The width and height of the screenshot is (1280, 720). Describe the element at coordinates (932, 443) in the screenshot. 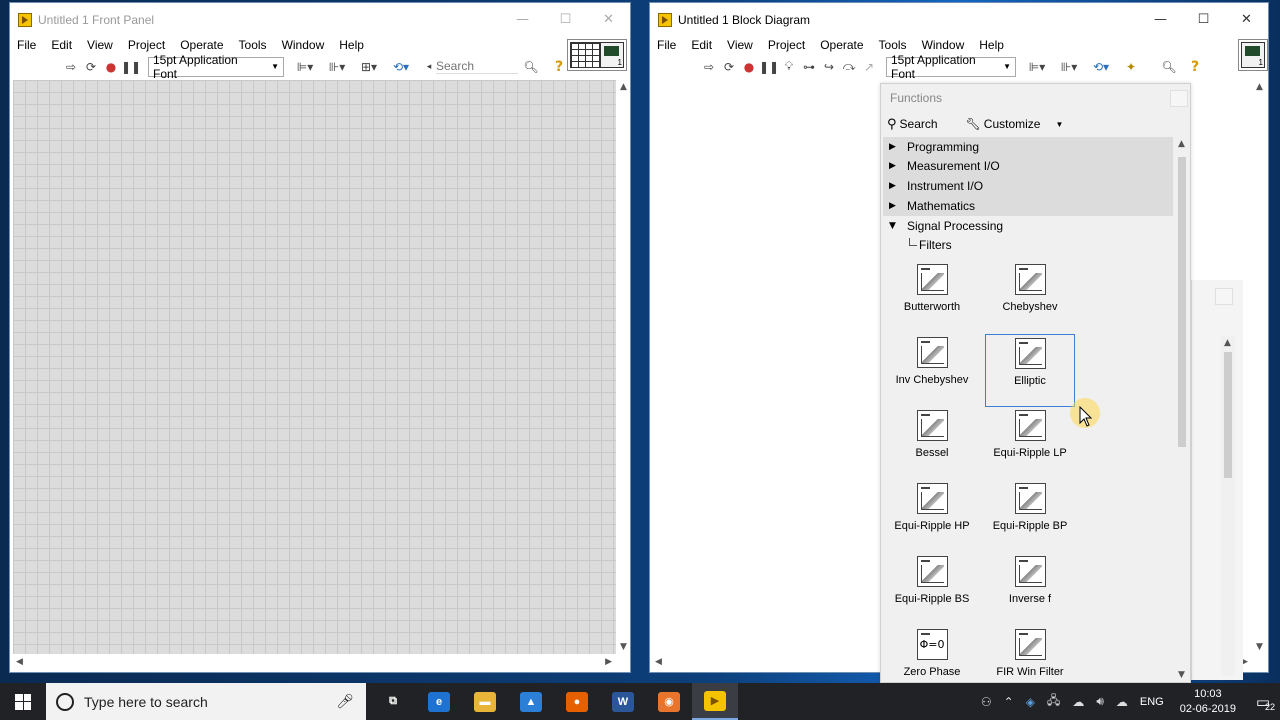

I see `filter-bessel: Bessel` at that location.